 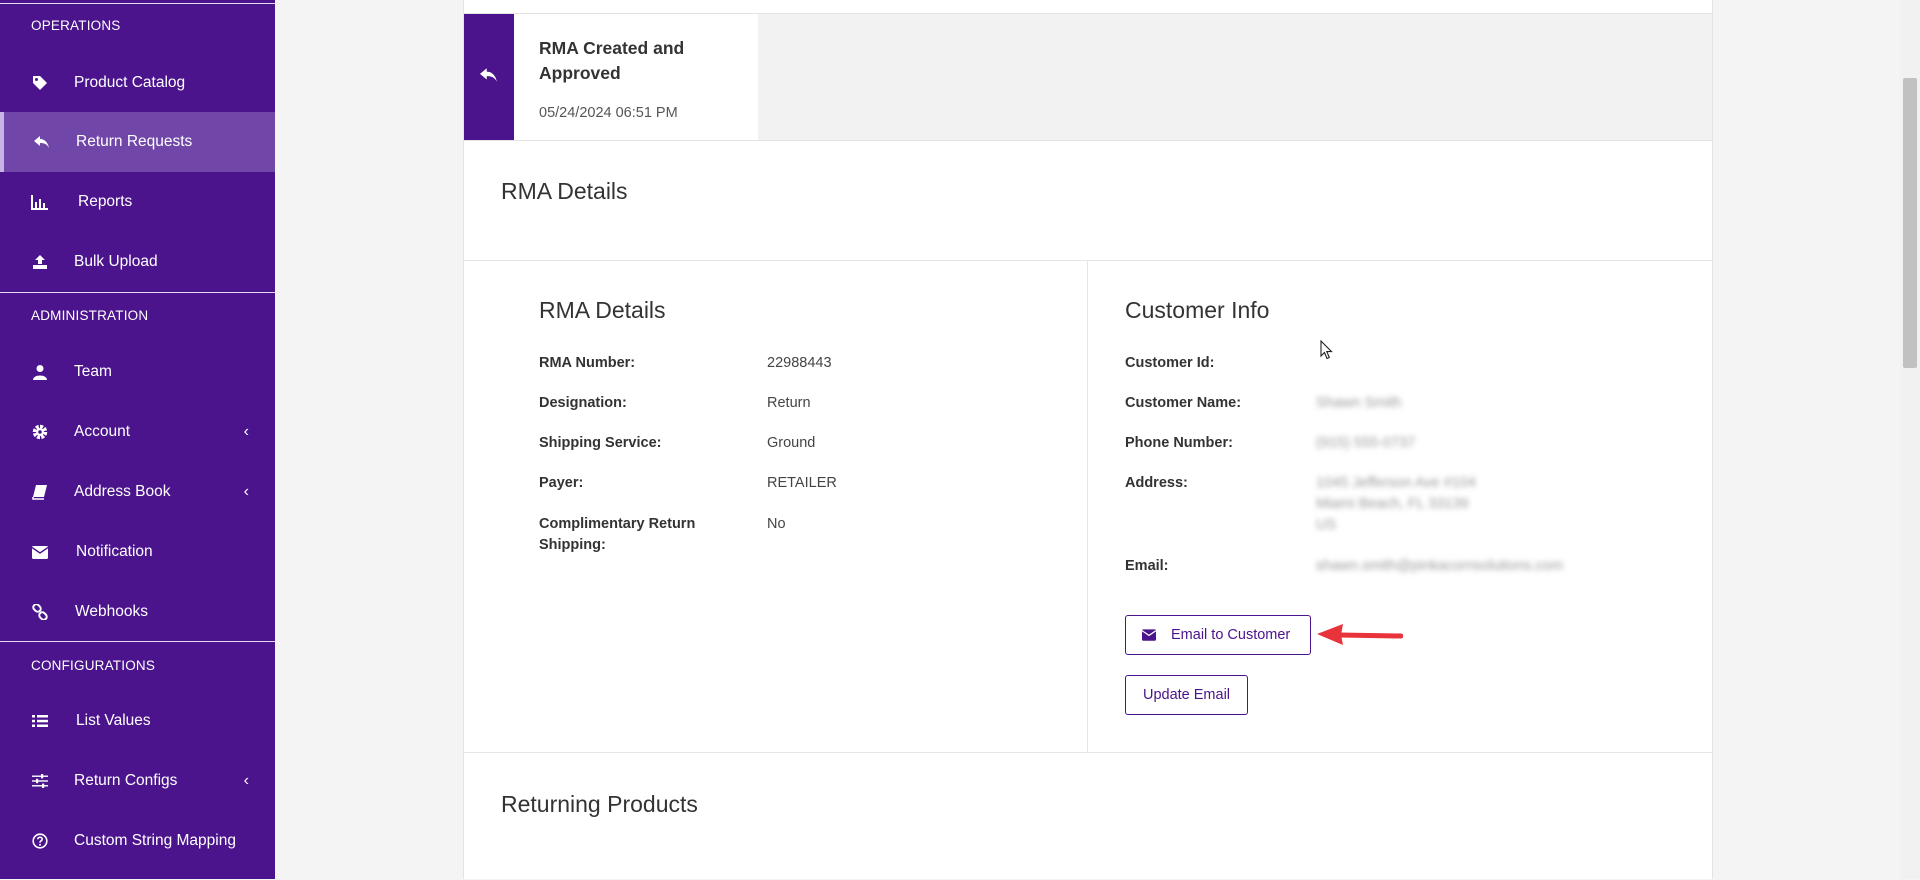 I want to click on sidebar-section-configurations: CONFIGURATIONS, so click(x=93, y=665).